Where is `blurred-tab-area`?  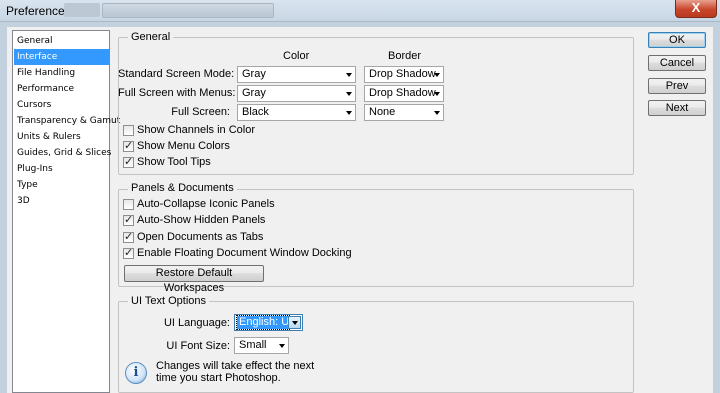
blurred-tab-area is located at coordinates (188, 10).